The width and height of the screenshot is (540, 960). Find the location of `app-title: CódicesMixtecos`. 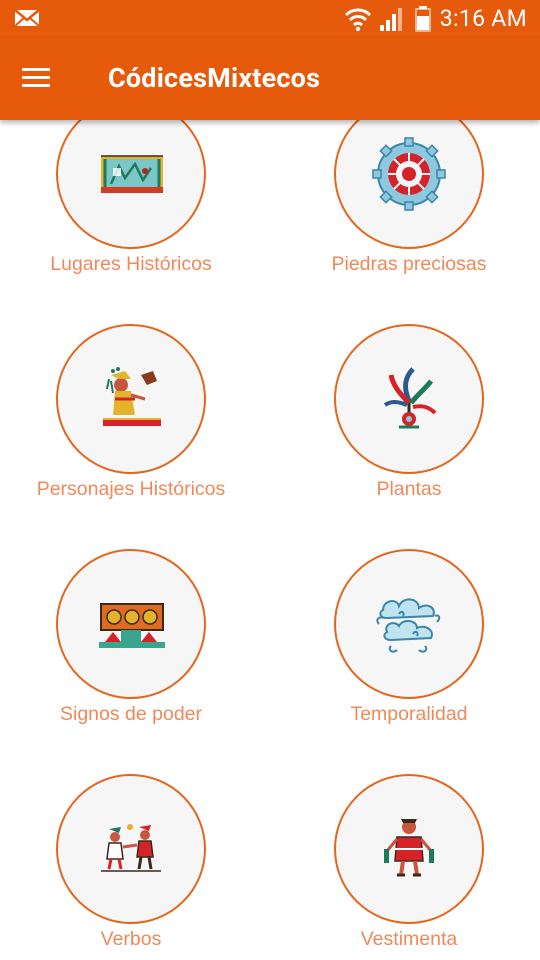

app-title: CódicesMixtecos is located at coordinates (214, 78).